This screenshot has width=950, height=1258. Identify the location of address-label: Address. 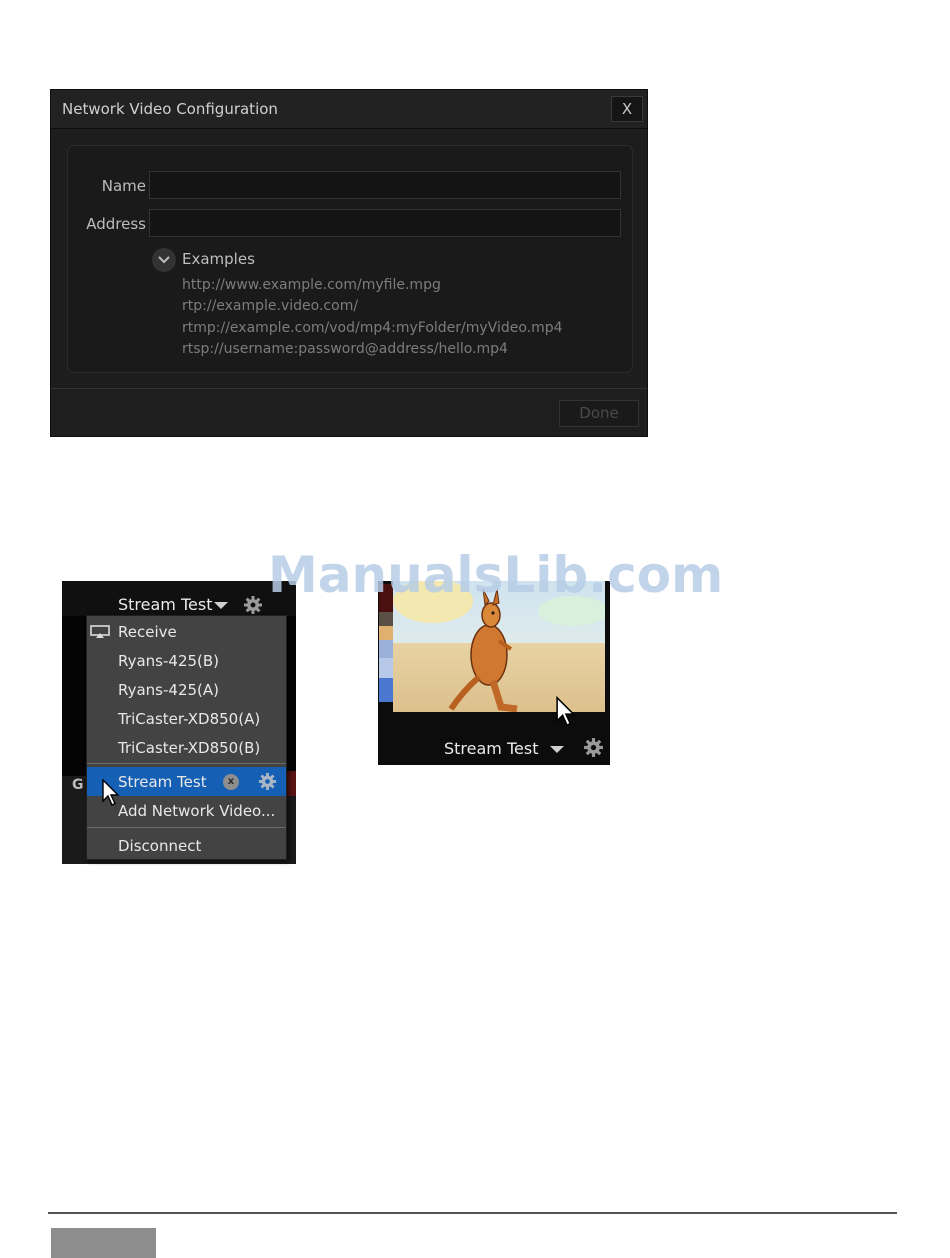
(116, 224).